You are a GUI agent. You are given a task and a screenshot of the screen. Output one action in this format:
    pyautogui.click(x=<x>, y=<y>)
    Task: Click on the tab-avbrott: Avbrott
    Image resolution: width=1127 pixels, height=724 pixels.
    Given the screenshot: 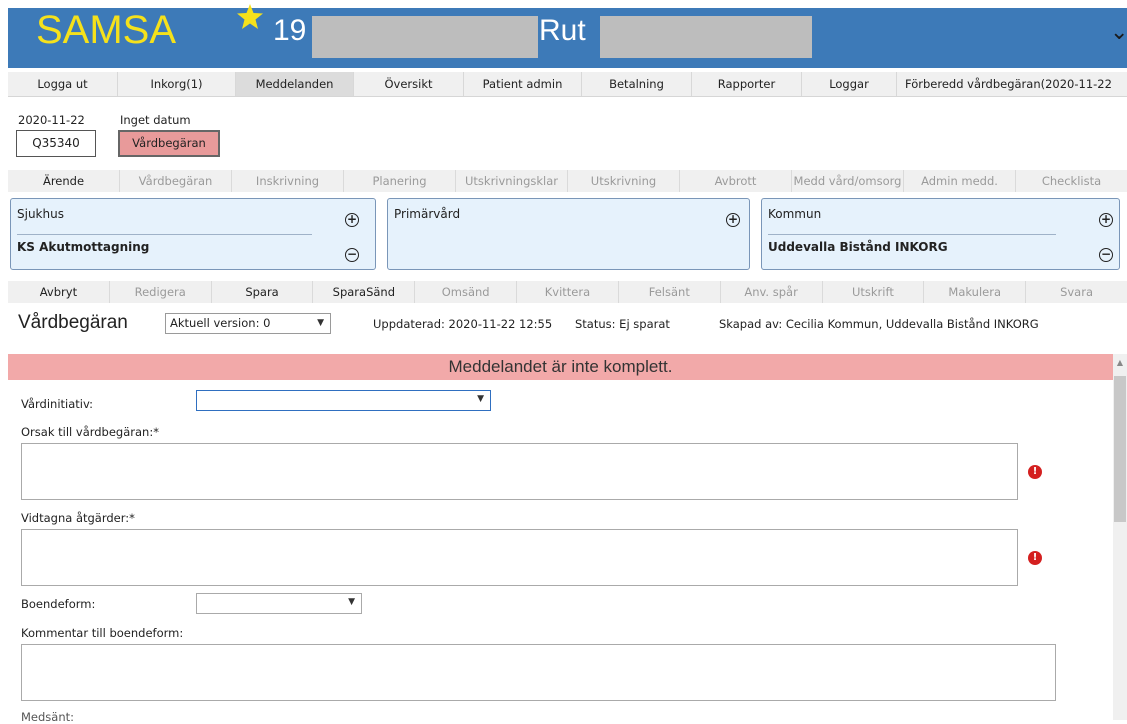 What is the action you would take?
    pyautogui.click(x=736, y=181)
    